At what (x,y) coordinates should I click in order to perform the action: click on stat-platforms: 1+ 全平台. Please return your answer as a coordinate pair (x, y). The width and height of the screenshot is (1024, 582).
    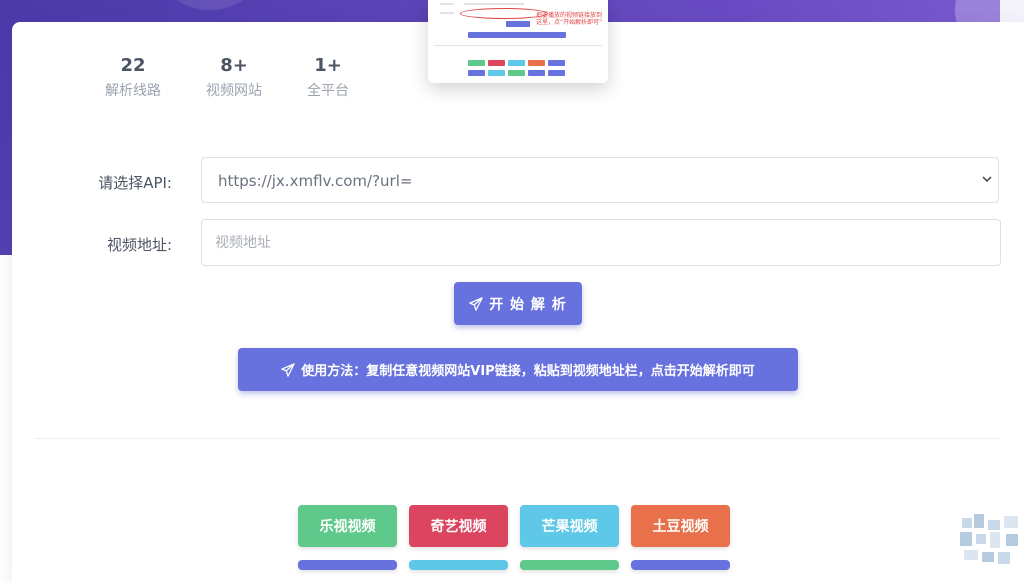
    Looking at the image, I should click on (328, 77).